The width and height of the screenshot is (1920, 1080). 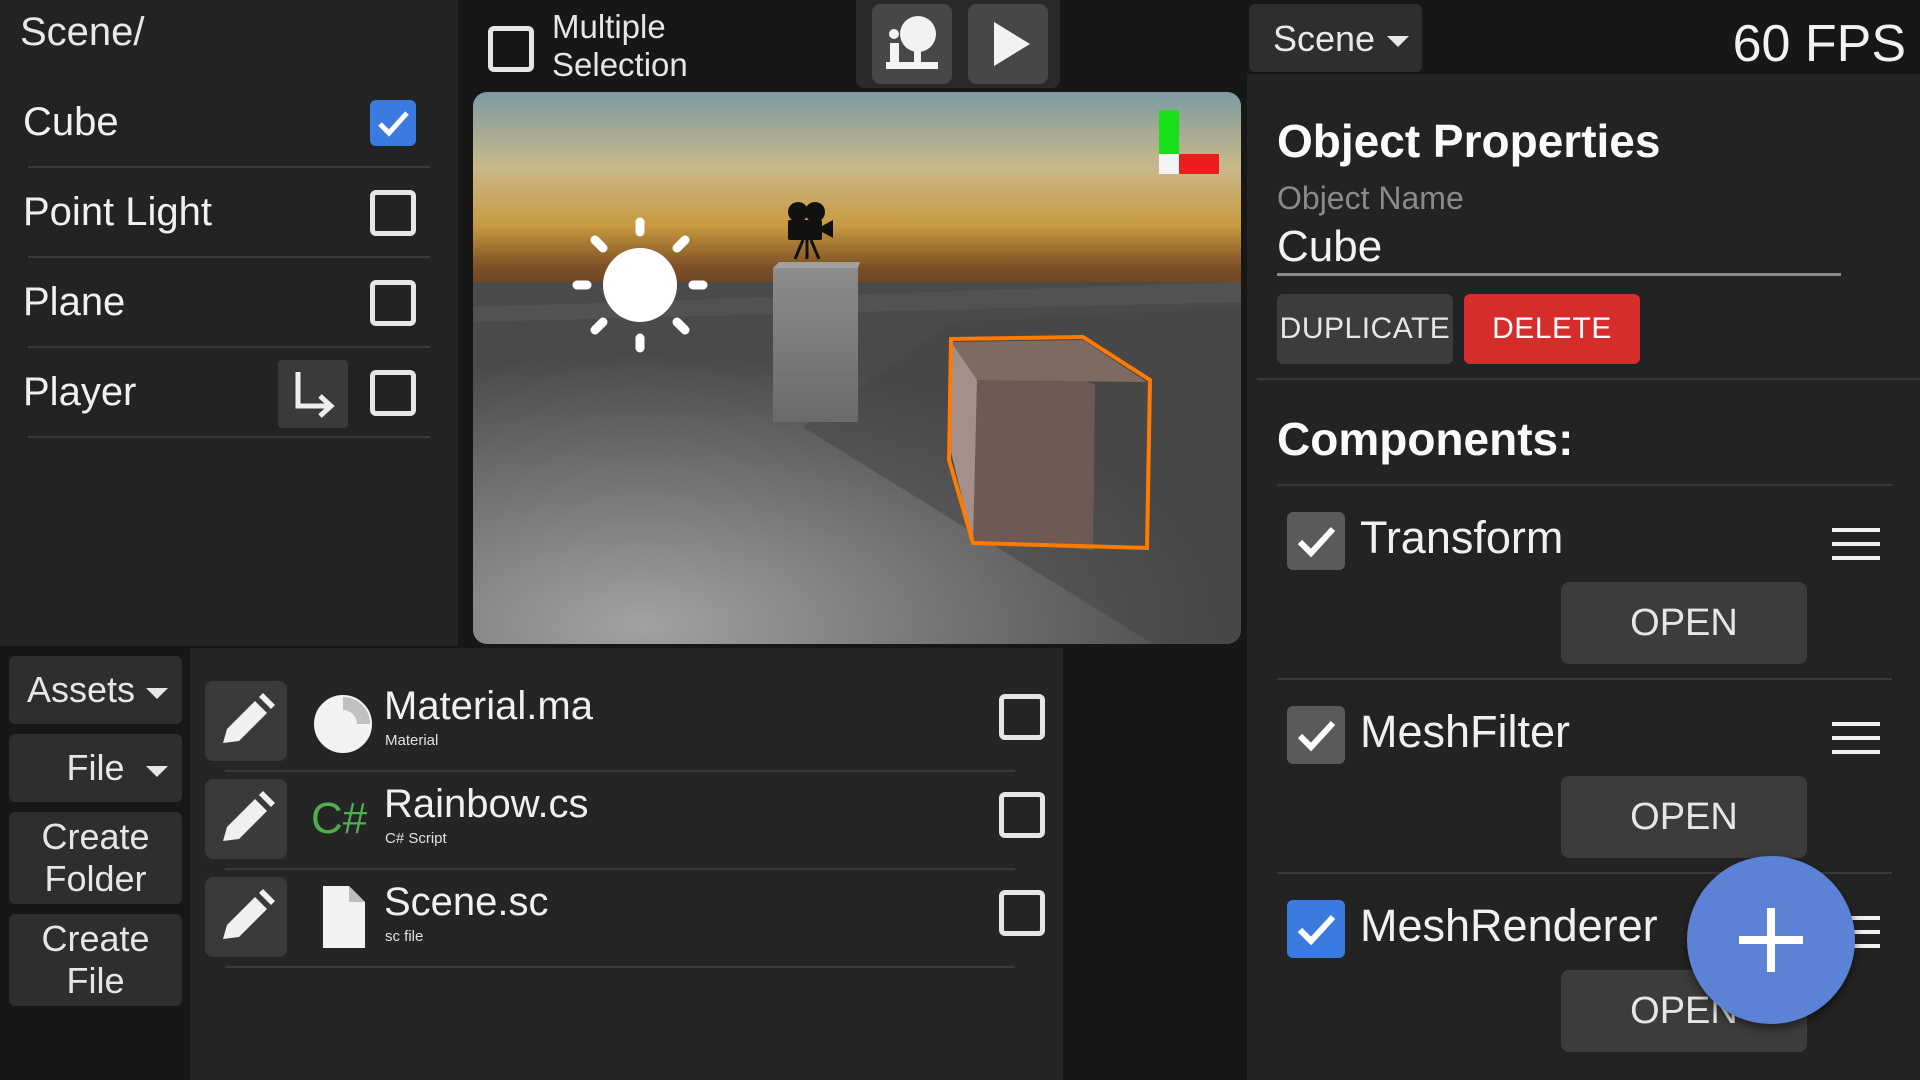 I want to click on object-name-field, so click(x=1559, y=248).